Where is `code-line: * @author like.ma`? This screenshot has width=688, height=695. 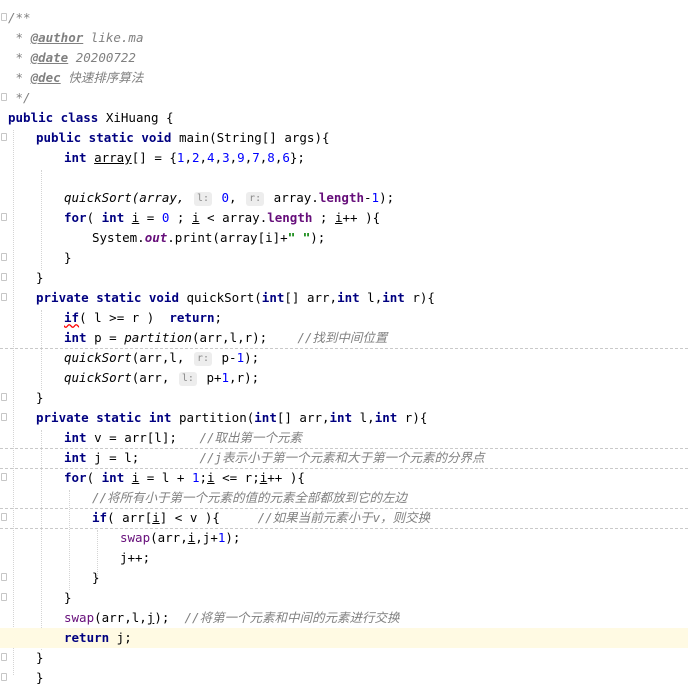 code-line: * @author like.ma is located at coordinates (344, 38).